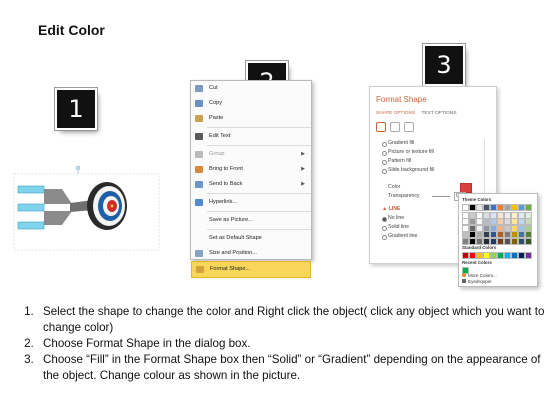 The width and height of the screenshot is (560, 420). What do you see at coordinates (479, 247) in the screenshot?
I see `standard-colors-label: Standard Colors` at bounding box center [479, 247].